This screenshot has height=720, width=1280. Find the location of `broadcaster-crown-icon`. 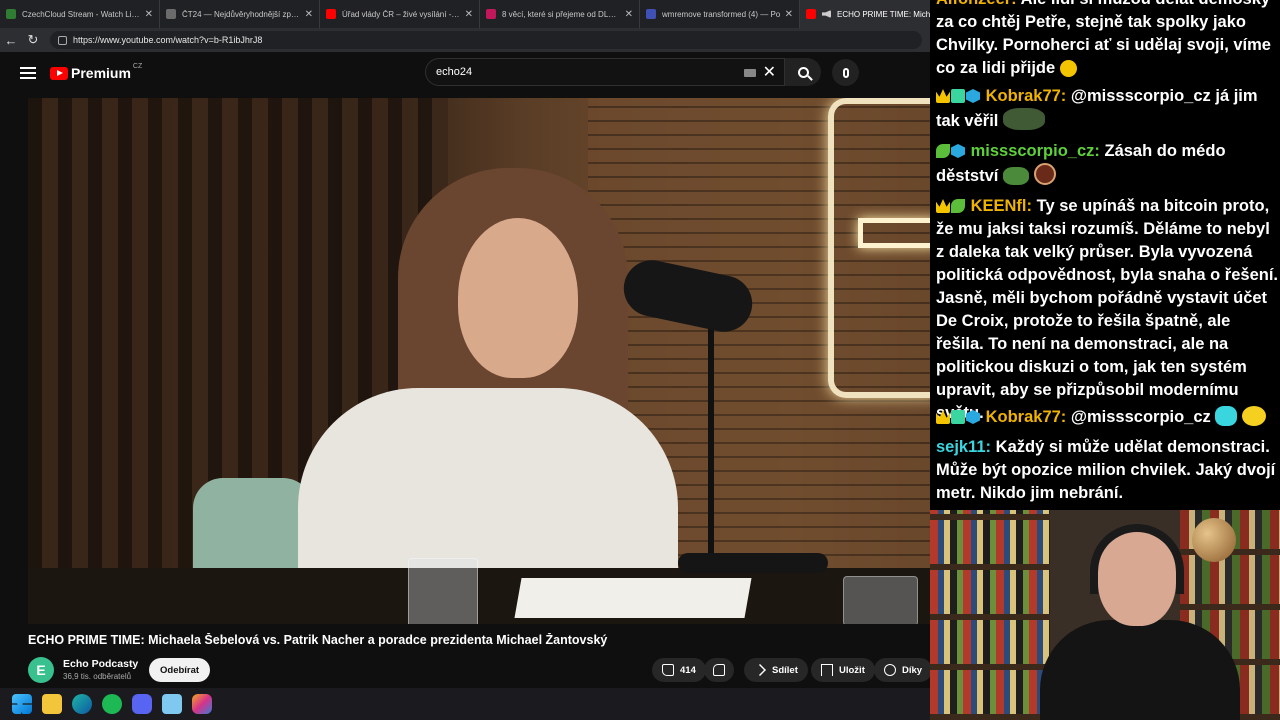

broadcaster-crown-icon is located at coordinates (943, 417).